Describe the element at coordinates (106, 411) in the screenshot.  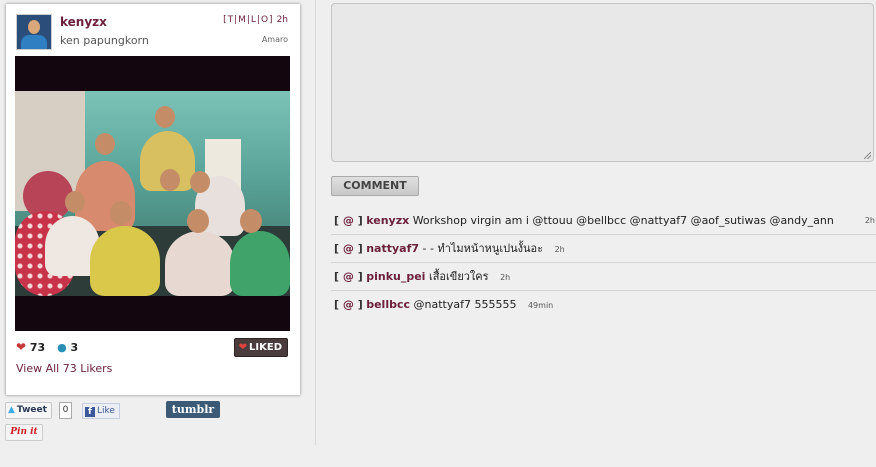
I see `facebook-like-label: Like` at that location.